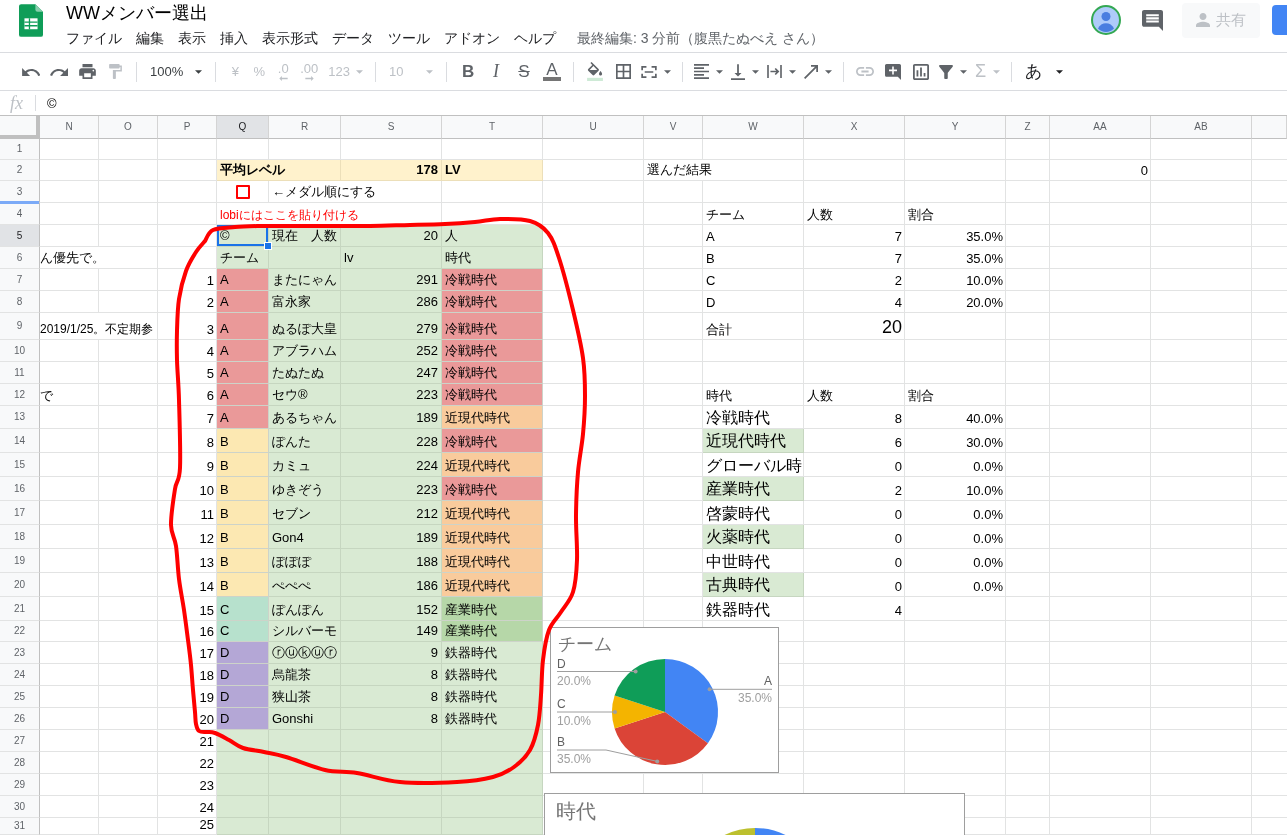  I want to click on level-cell: 224, so click(391, 465).